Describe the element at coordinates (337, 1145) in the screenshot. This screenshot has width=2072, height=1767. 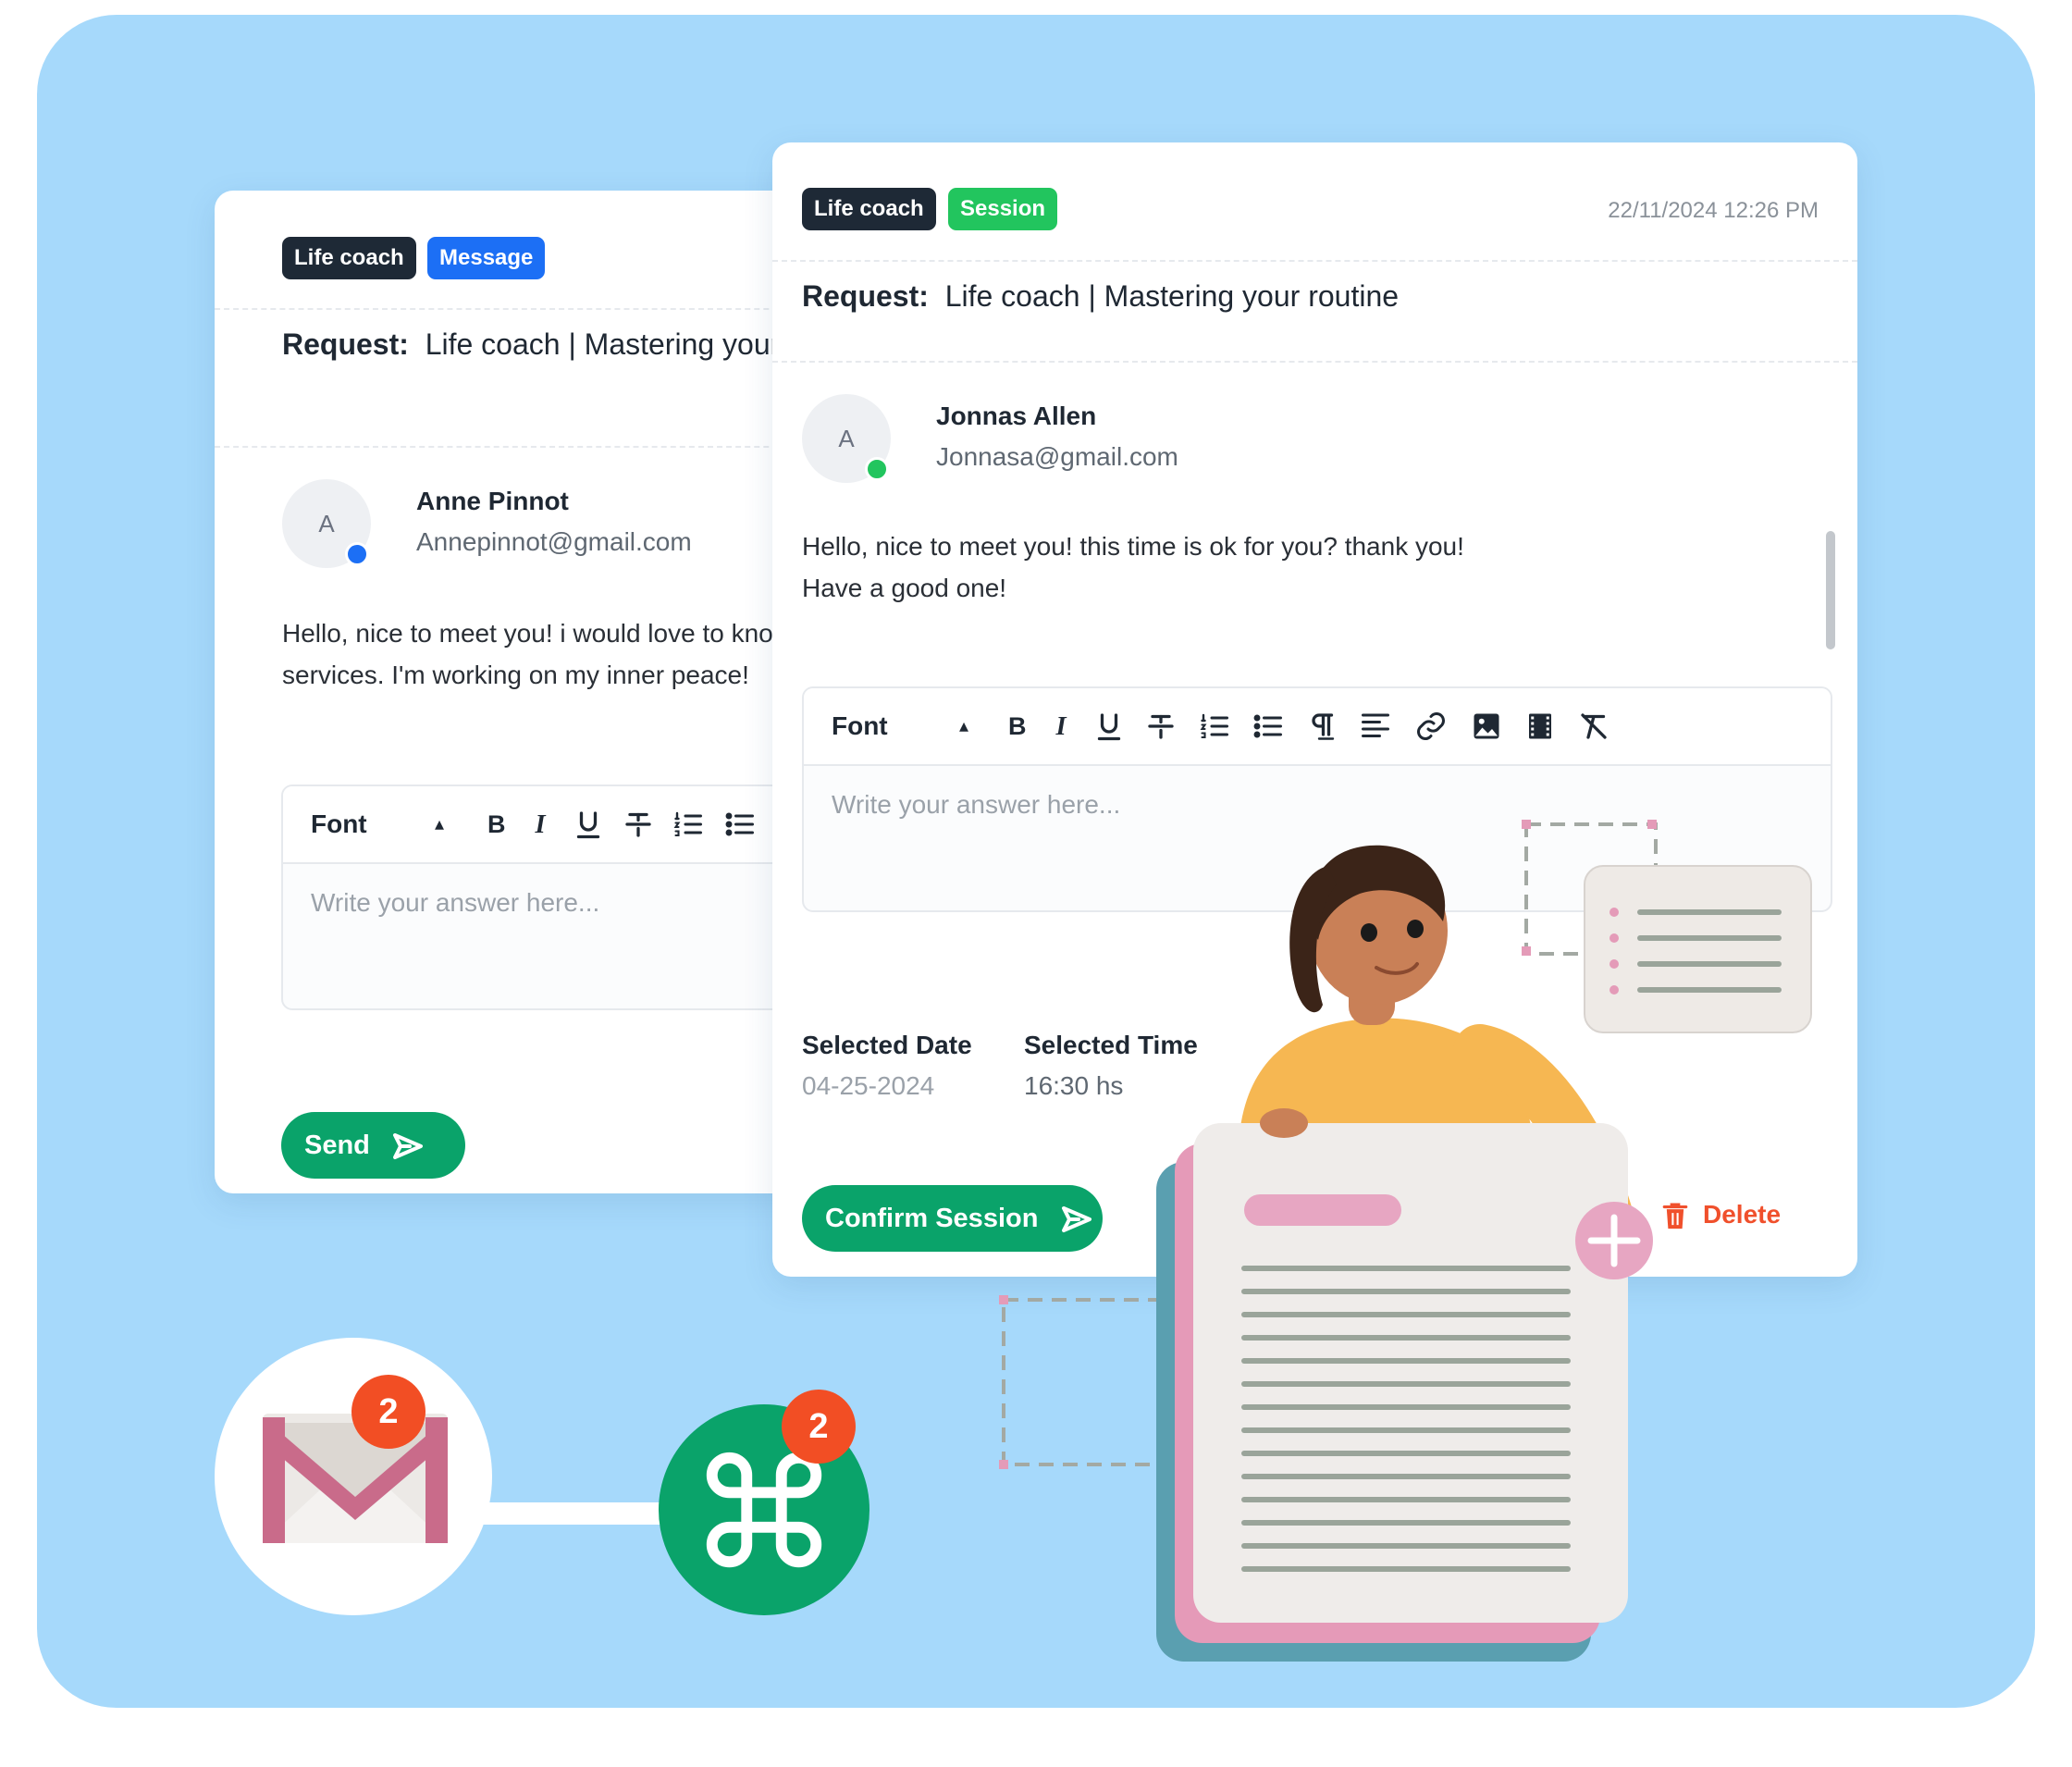
I see `send-label: Send` at that location.